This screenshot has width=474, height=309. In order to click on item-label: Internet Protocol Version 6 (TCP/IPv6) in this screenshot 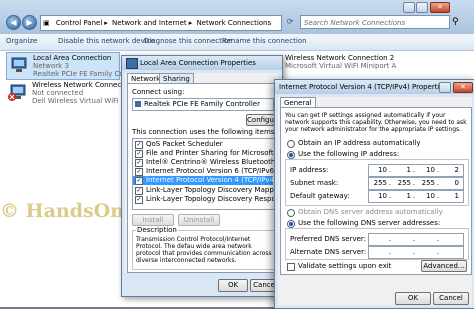, I will do `click(211, 171)`.